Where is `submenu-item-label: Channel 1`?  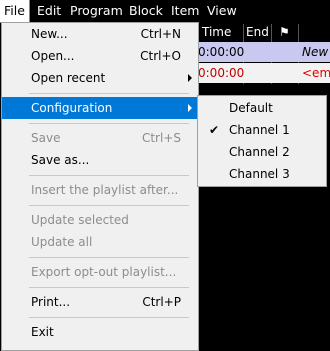 submenu-item-label: Channel 1 is located at coordinates (259, 130).